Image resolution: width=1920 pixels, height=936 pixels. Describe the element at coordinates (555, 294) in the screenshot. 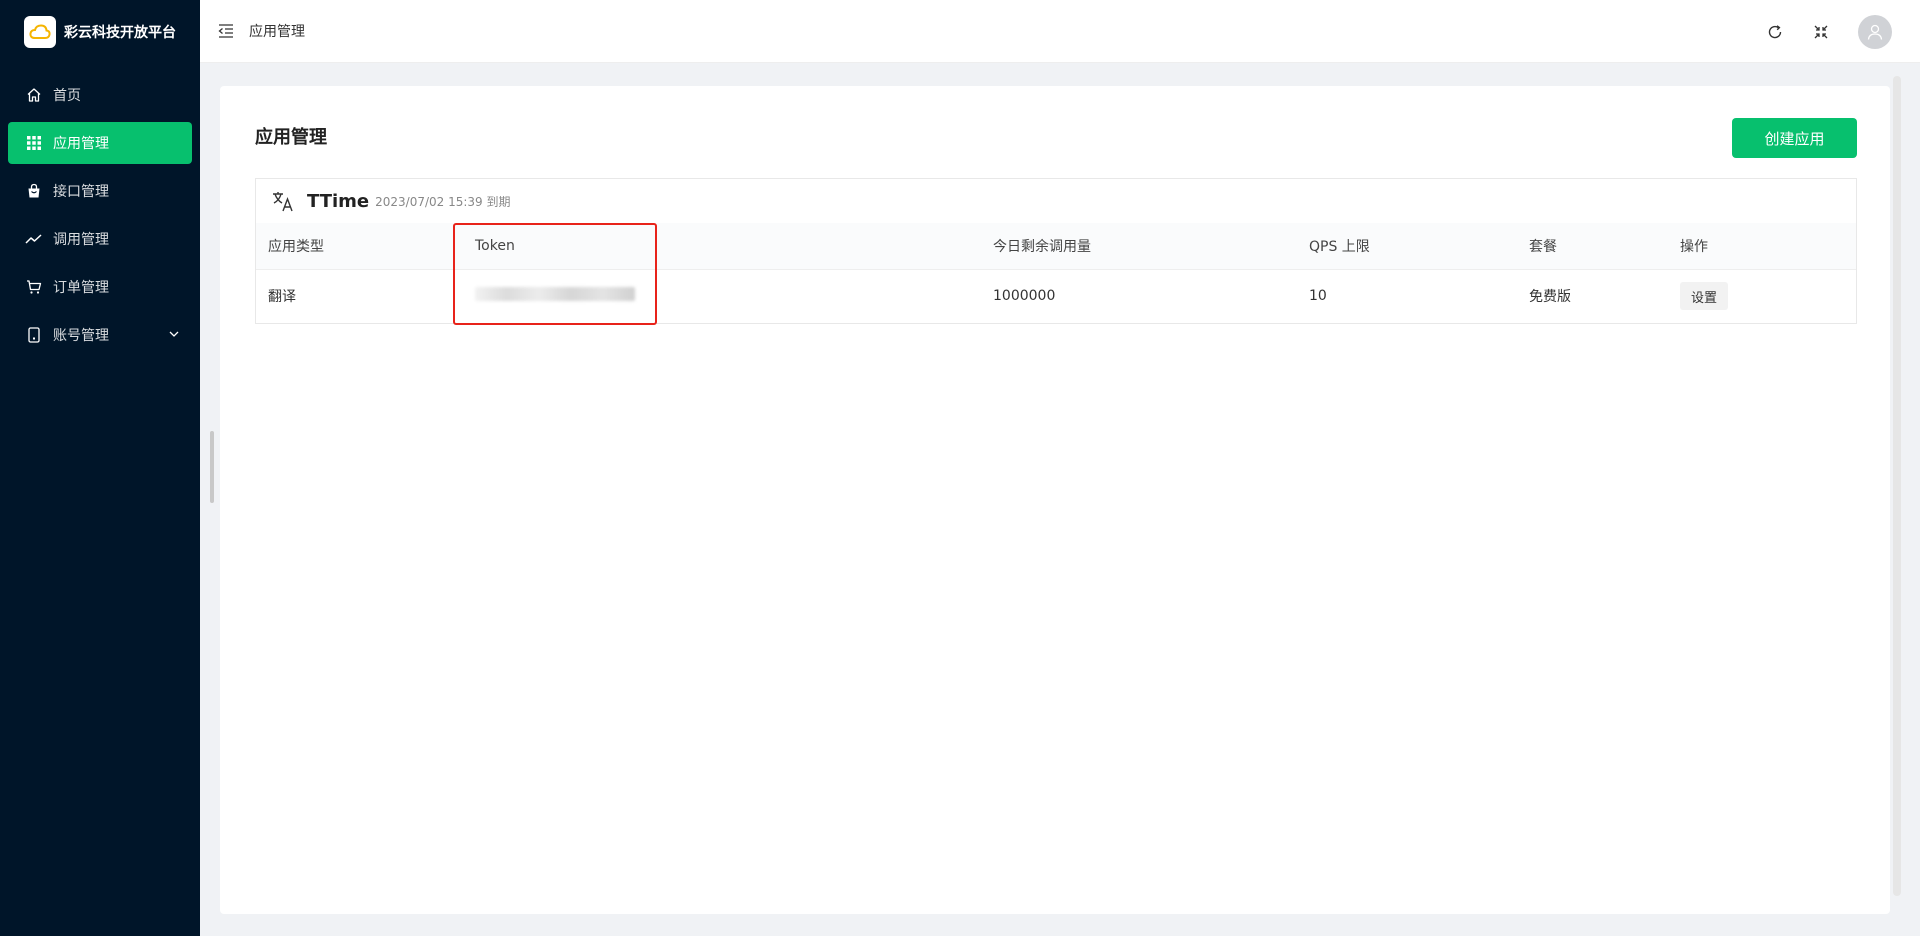

I see `token-value-redacted` at that location.